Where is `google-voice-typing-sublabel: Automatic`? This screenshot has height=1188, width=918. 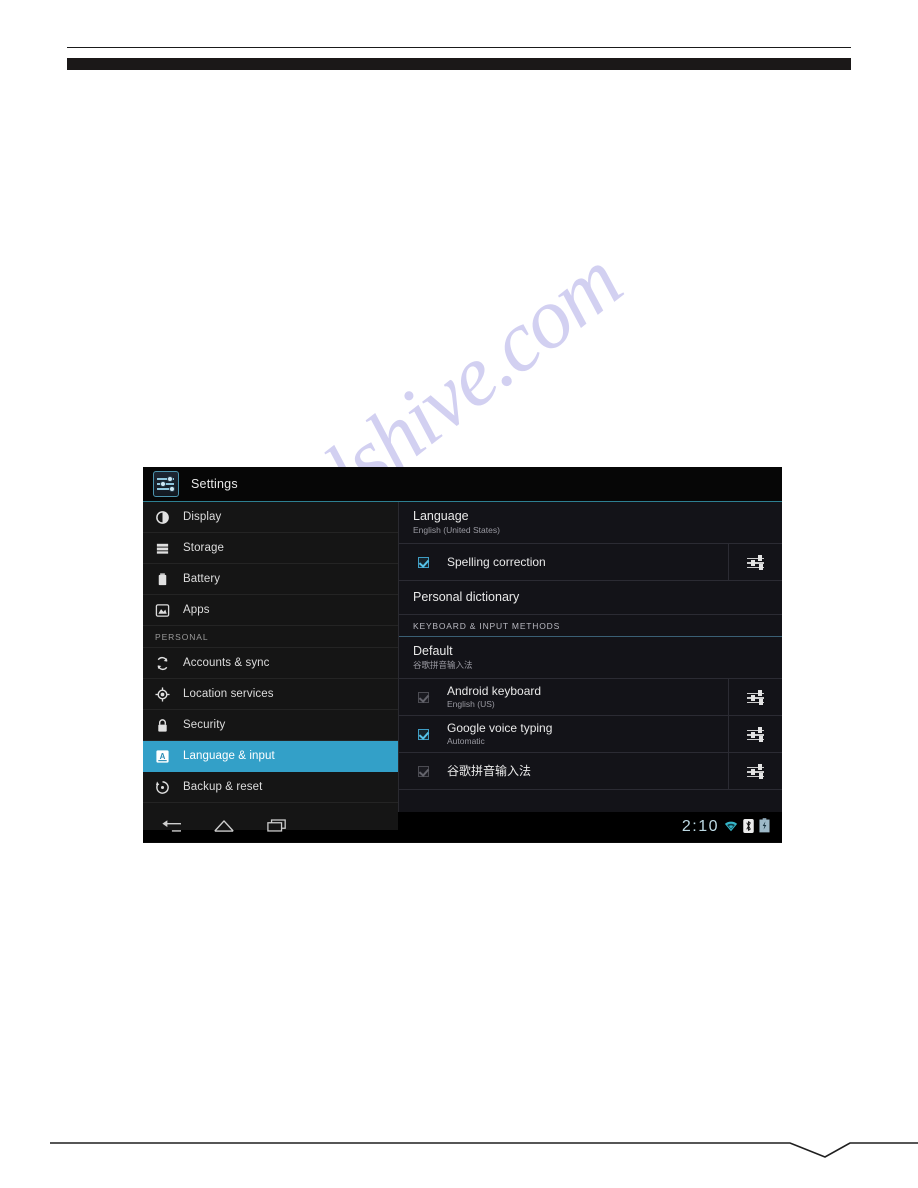 google-voice-typing-sublabel: Automatic is located at coordinates (466, 741).